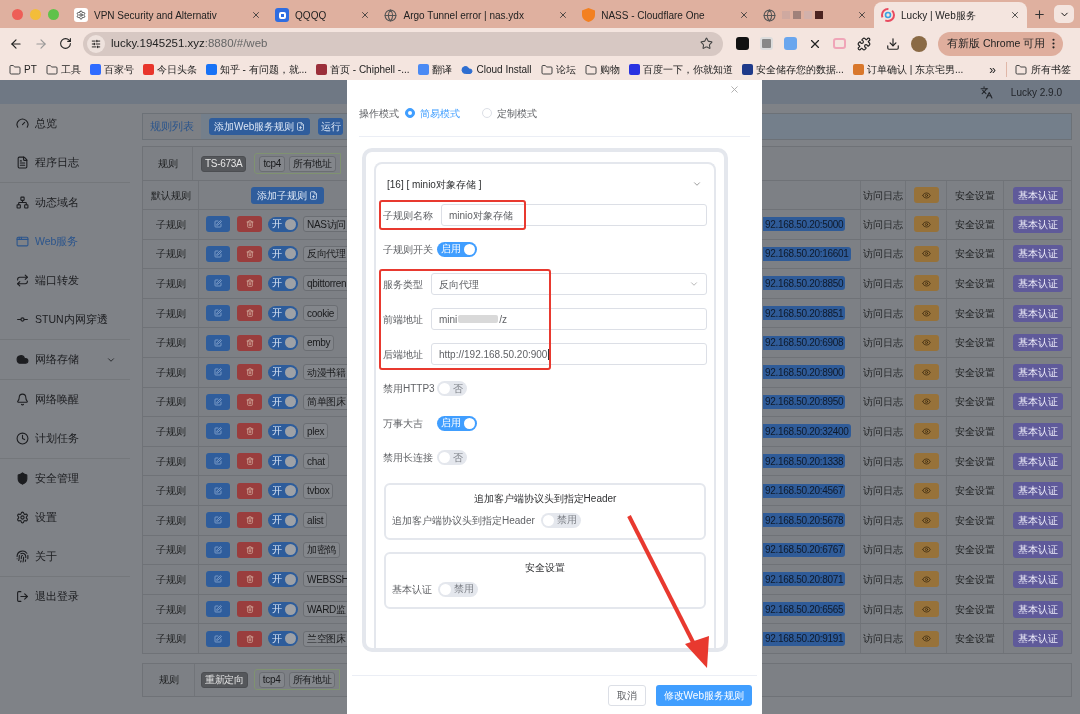 This screenshot has width=1080, height=714. I want to click on address-input: mini /z, so click(569, 319).